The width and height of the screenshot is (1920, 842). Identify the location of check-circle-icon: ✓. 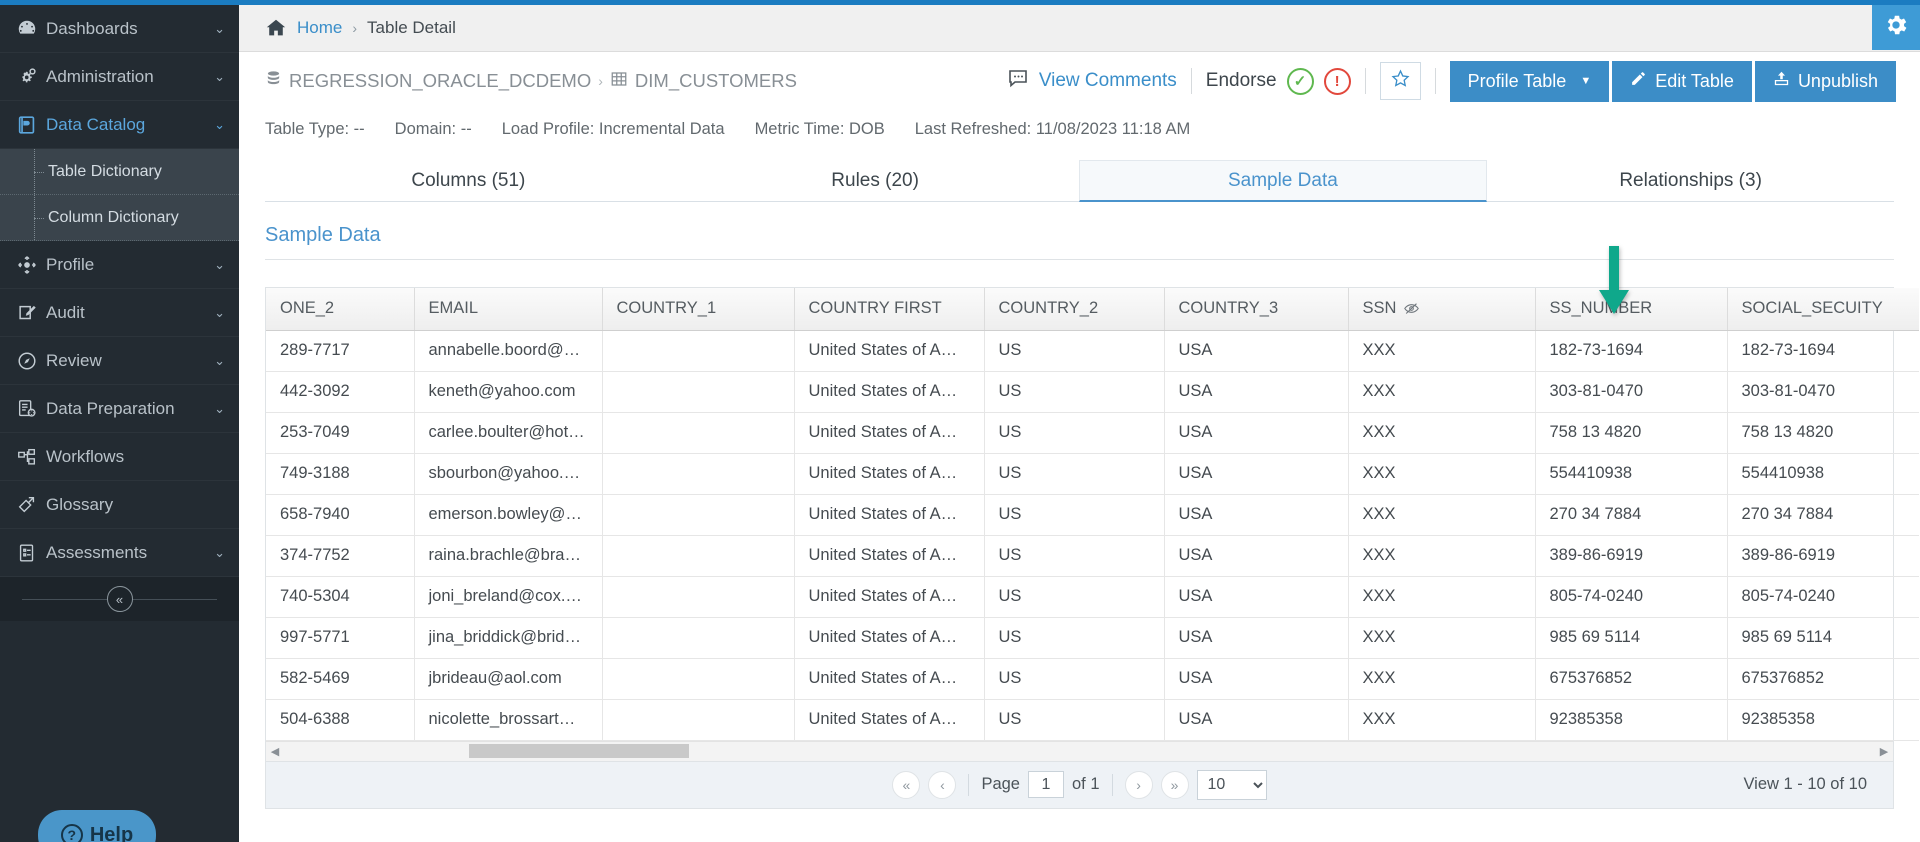
(1300, 81).